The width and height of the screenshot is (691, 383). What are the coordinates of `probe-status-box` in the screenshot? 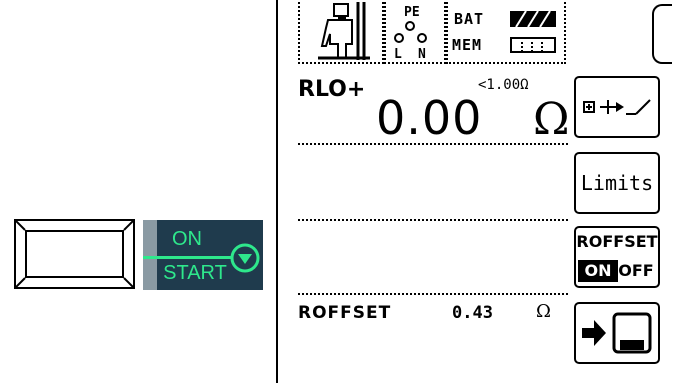 It's located at (341, 32).